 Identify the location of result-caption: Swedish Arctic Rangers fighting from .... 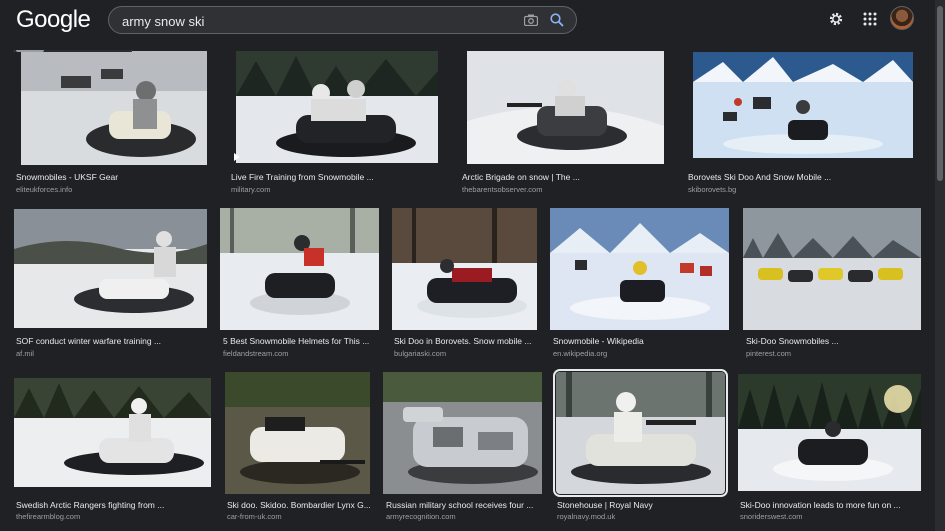
(111, 505).